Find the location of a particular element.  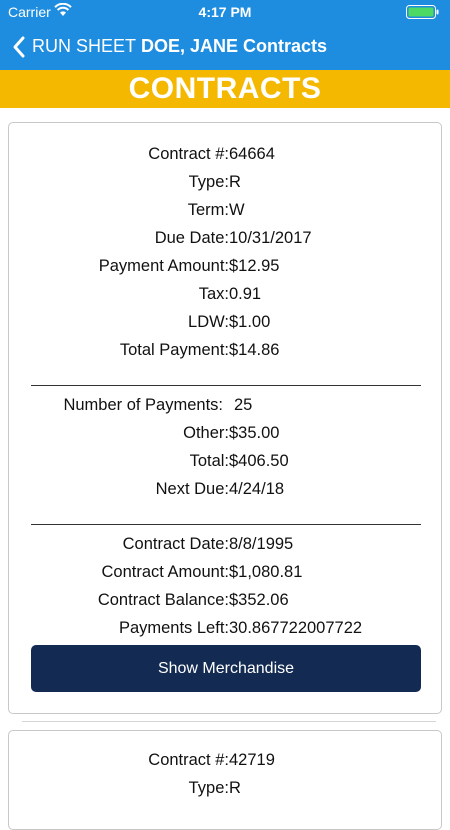

next-due-value: 4/24/18 is located at coordinates (257, 489).